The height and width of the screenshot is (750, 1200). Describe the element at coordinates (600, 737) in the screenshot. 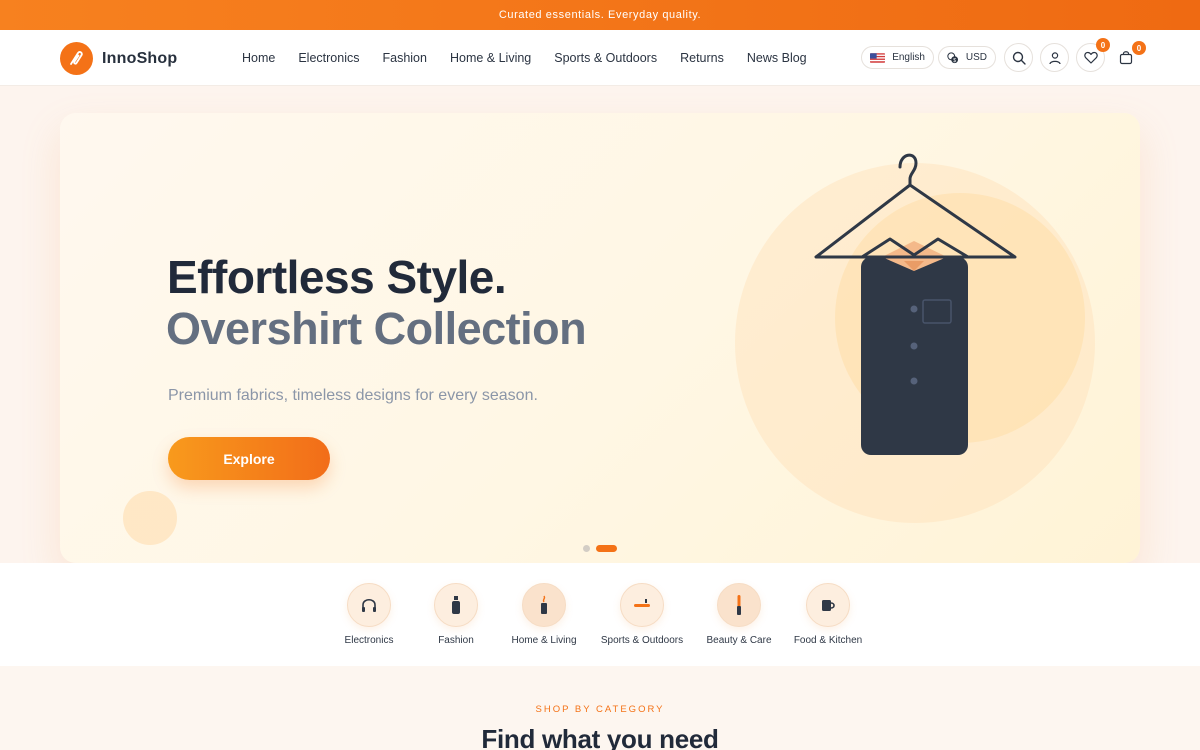

I see `section-title: Find what you need` at that location.